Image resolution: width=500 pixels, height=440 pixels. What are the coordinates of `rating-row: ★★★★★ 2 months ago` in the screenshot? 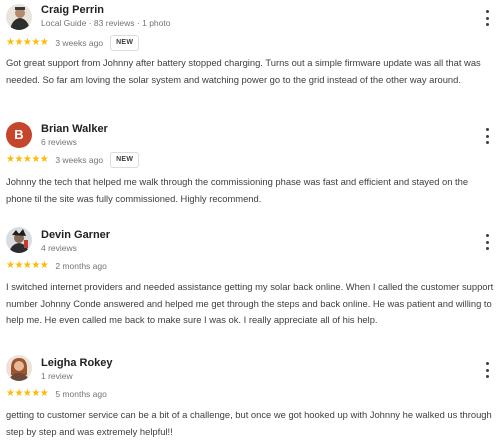 It's located at (56, 266).